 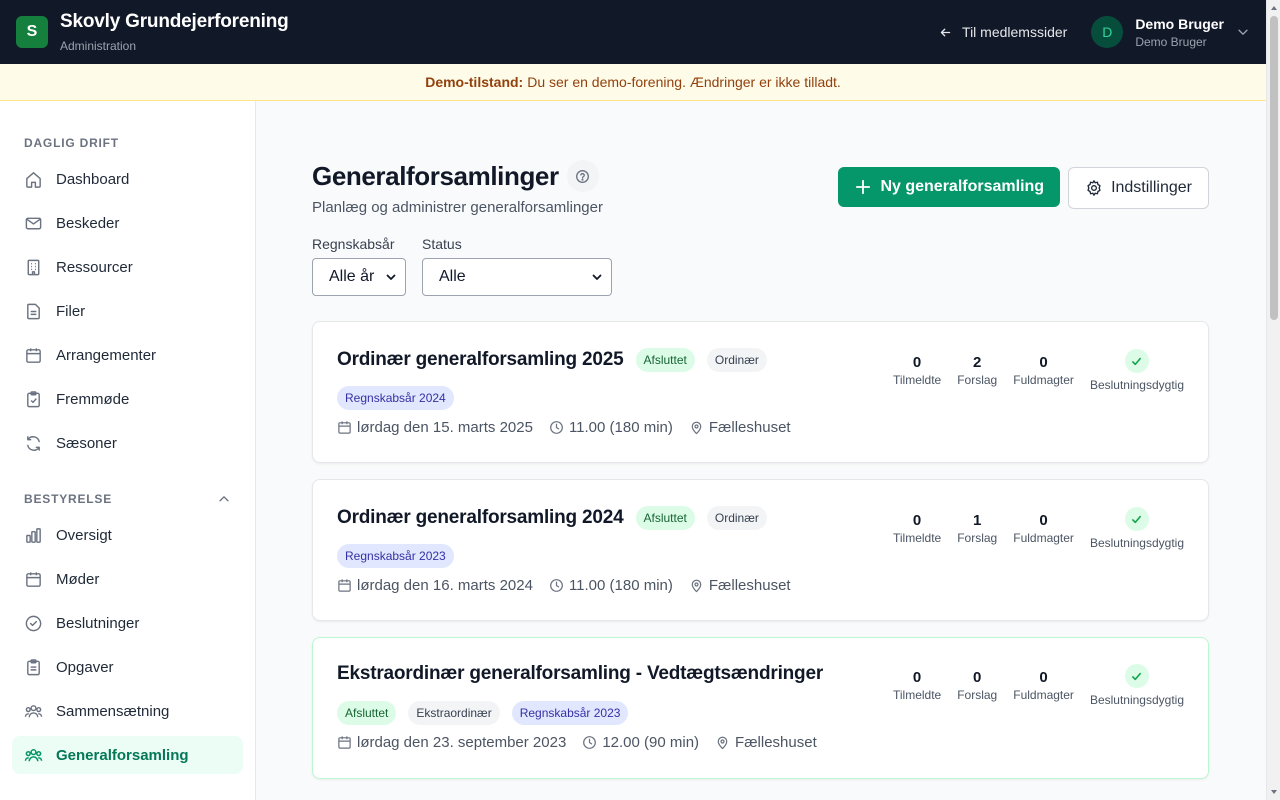 What do you see at coordinates (33, 754) in the screenshot?
I see `users-group-icon` at bounding box center [33, 754].